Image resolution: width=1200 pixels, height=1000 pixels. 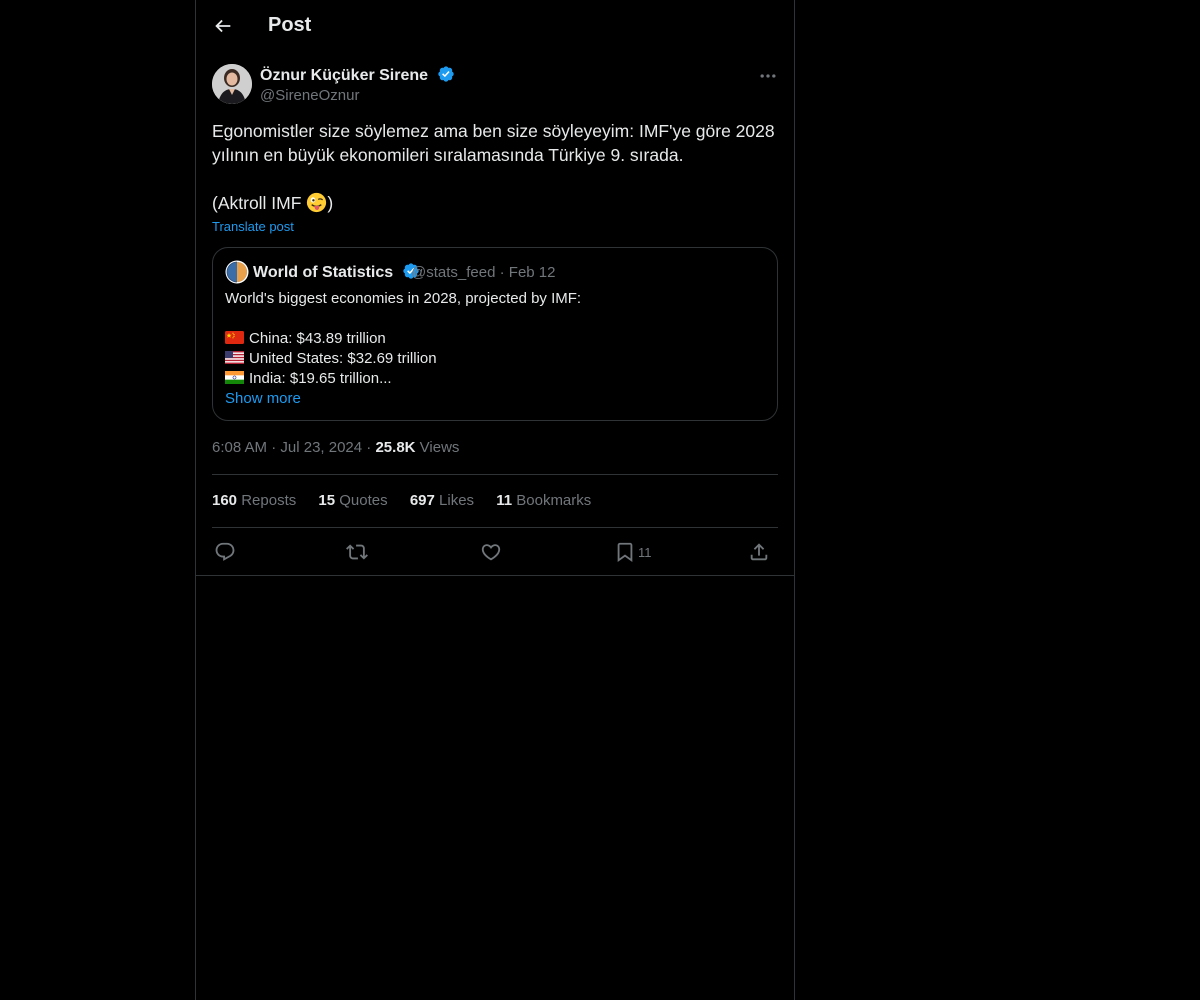 What do you see at coordinates (495, 26) in the screenshot?
I see `page-header: Post` at bounding box center [495, 26].